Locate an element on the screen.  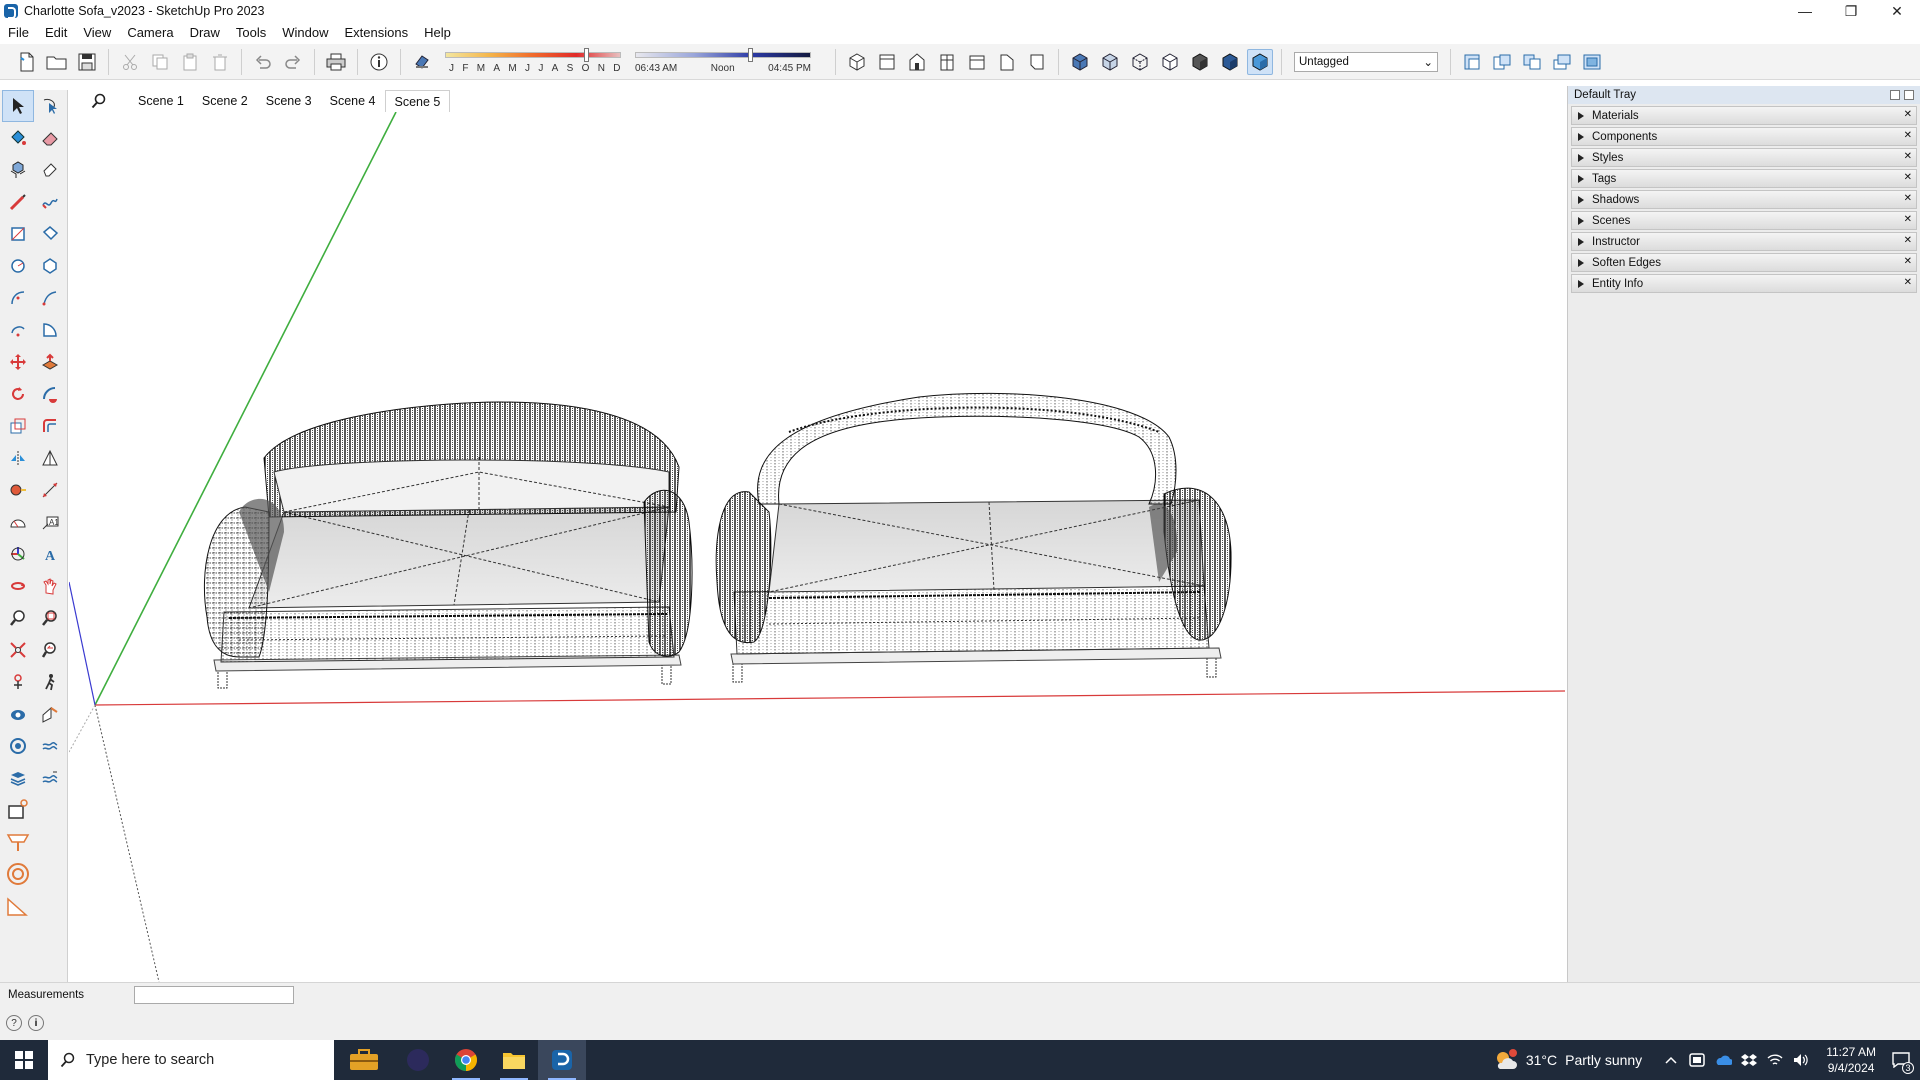
three-point-arc-icon is located at coordinates (18, 330).